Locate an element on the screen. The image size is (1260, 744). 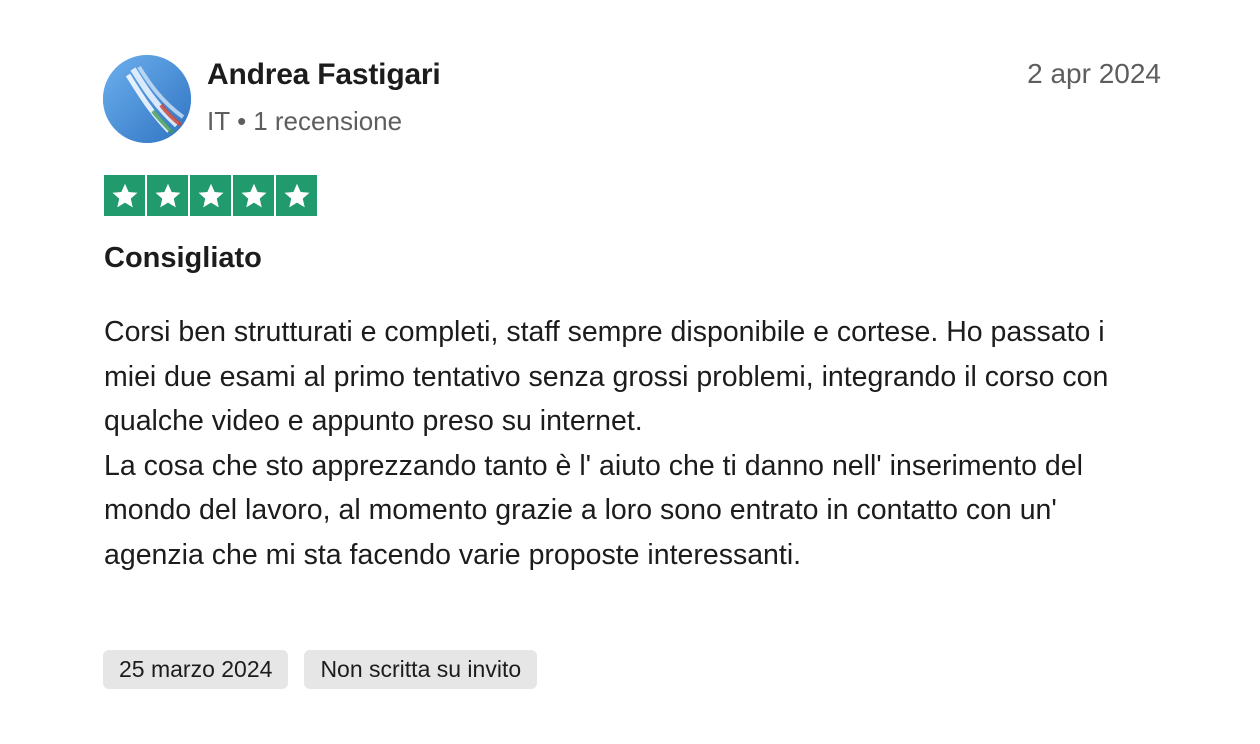
unprompted-review-tag: Non scritta su invito is located at coordinates (421, 669).